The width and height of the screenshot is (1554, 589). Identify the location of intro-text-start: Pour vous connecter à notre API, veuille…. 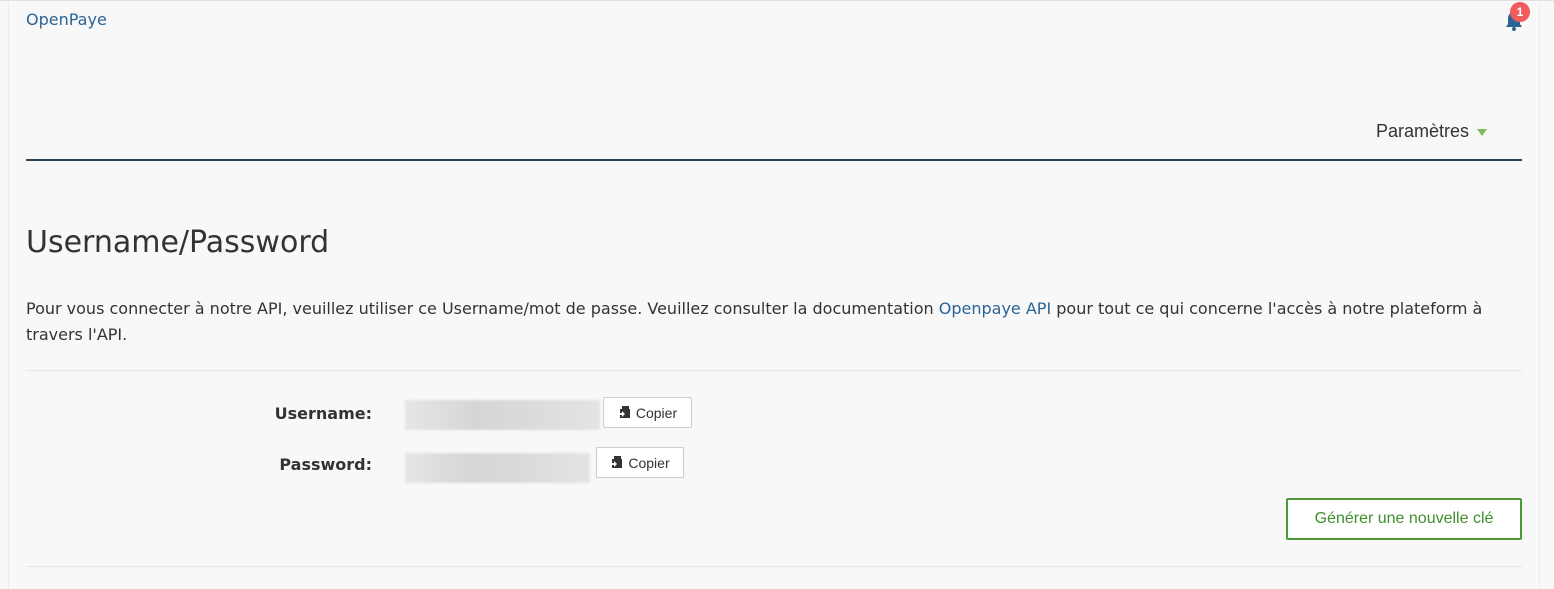
(482, 308).